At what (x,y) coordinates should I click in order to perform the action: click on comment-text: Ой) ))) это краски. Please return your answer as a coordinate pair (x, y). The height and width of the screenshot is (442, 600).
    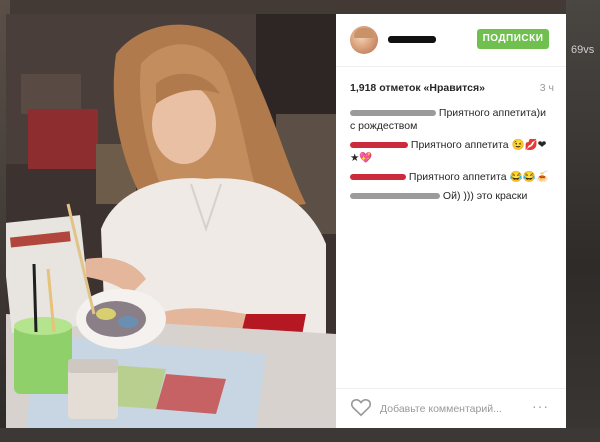
    Looking at the image, I should click on (485, 196).